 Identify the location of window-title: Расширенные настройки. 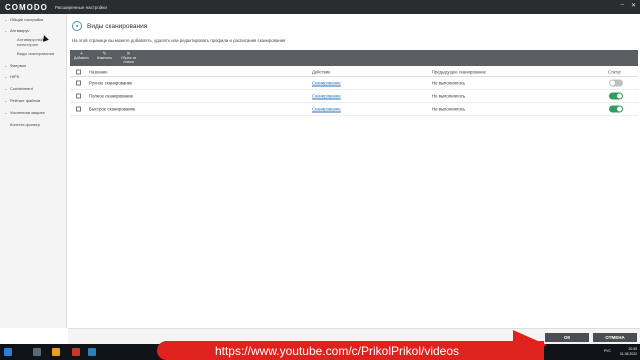
(80, 7).